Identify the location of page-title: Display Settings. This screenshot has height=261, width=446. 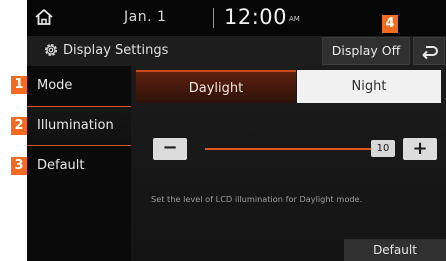
(116, 50).